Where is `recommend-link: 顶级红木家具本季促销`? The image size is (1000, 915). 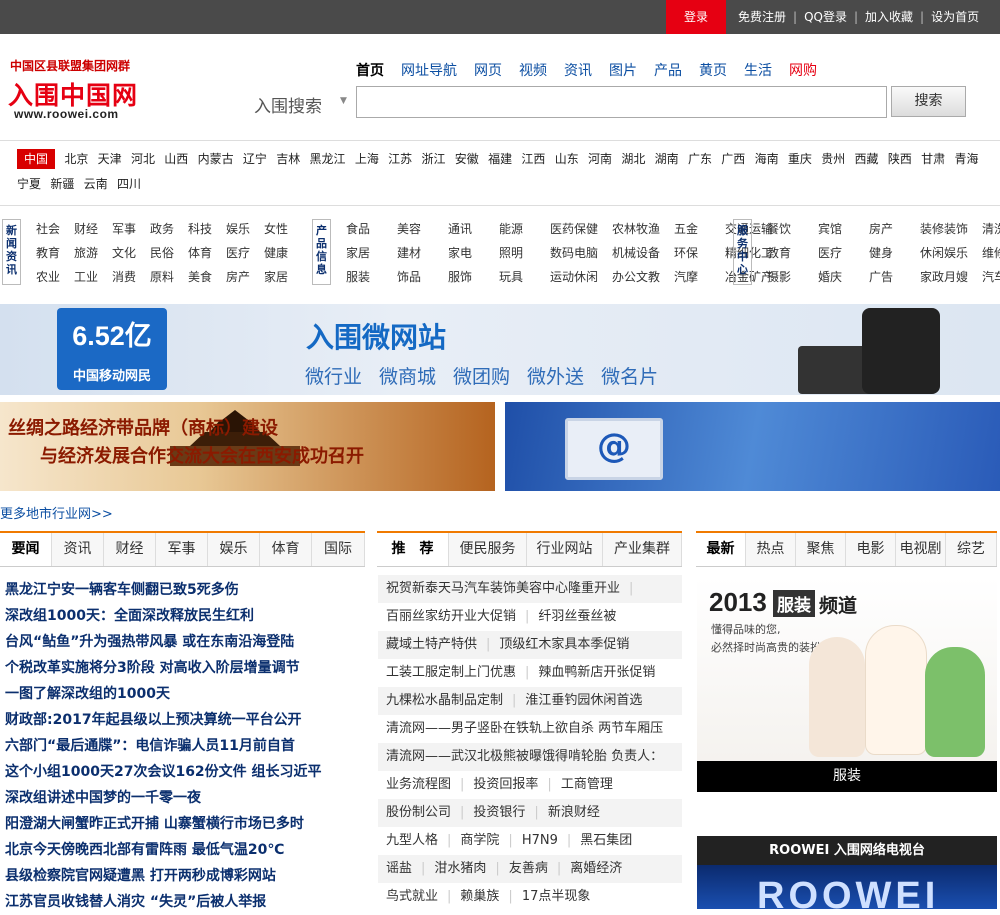 recommend-link: 顶级红木家具本季促销 is located at coordinates (564, 645).